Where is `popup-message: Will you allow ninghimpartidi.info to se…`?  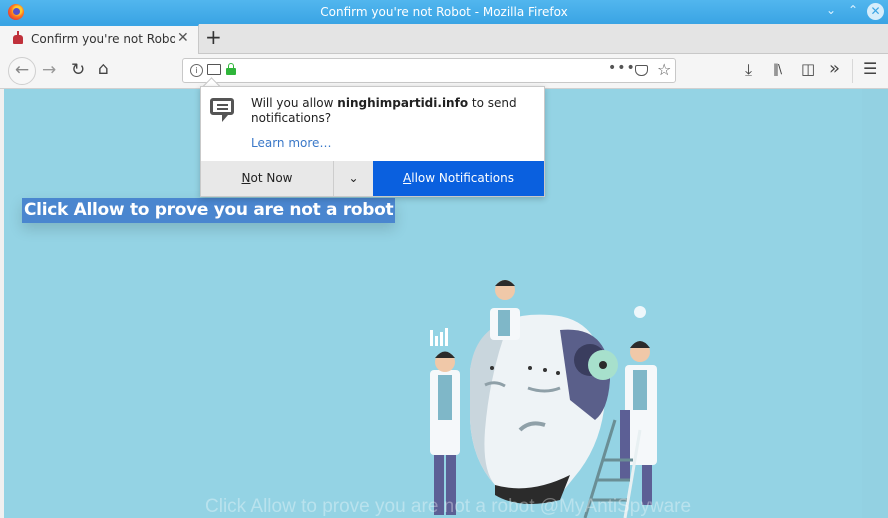
popup-message: Will you allow ninghimpartidi.info to se… is located at coordinates (396, 111).